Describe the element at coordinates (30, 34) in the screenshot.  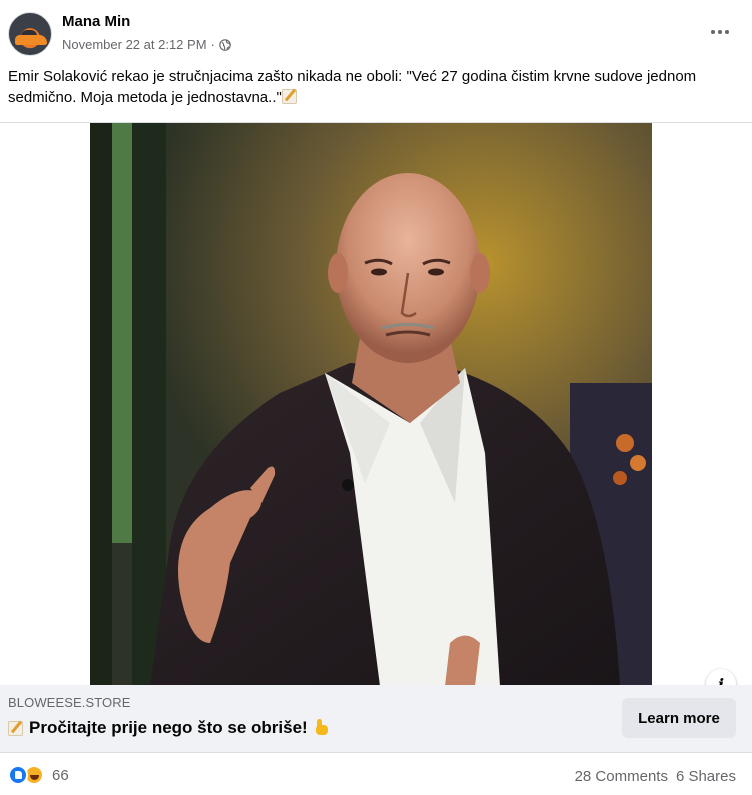
I see `author-avatar` at that location.